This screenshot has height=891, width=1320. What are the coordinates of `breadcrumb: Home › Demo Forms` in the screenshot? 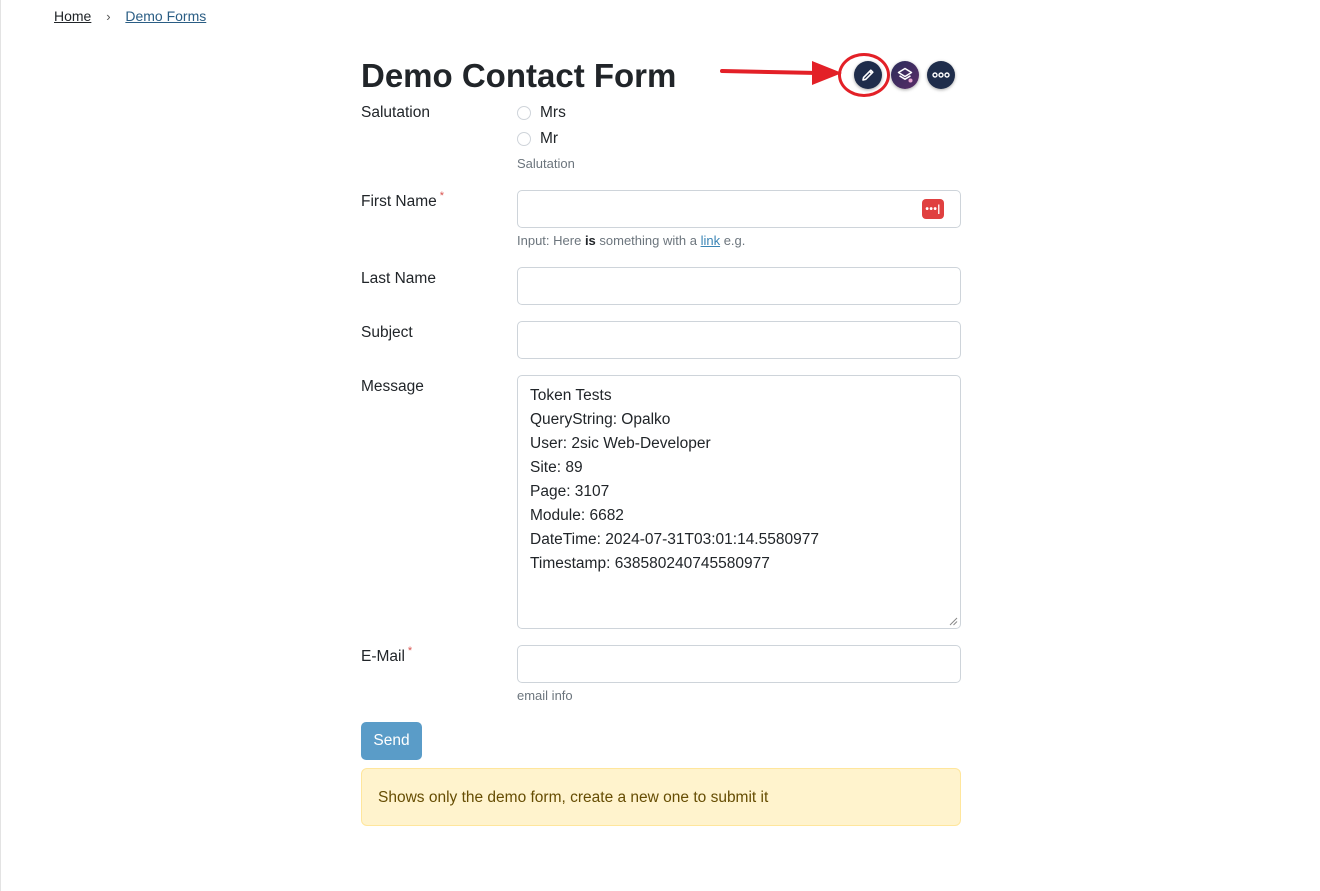 It's located at (130, 16).